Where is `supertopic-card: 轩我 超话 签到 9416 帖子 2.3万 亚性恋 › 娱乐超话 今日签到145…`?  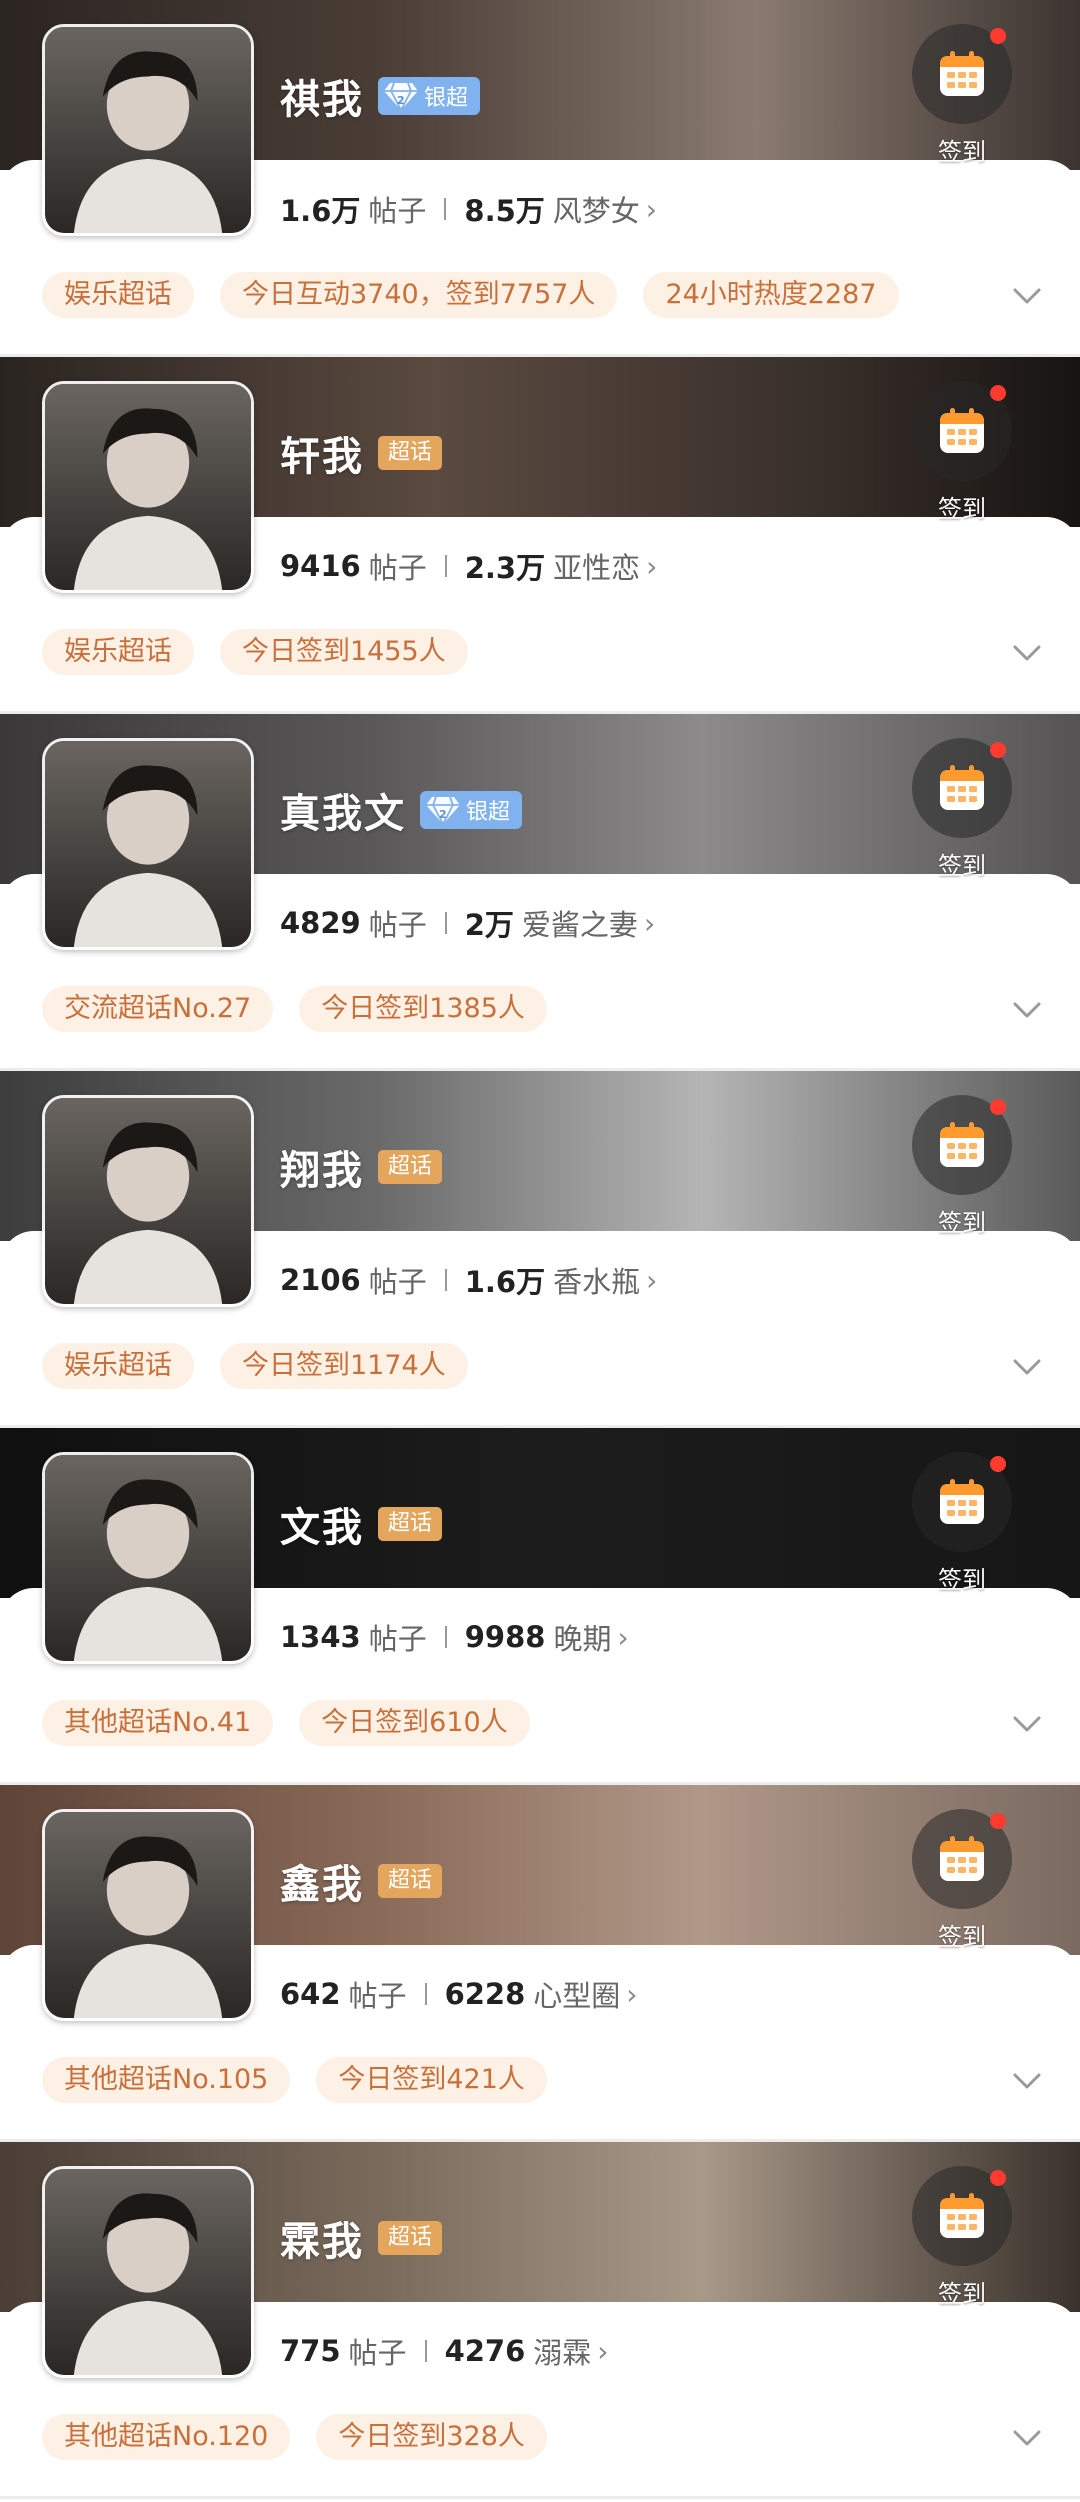 supertopic-card: 轩我 超话 签到 9416 帖子 2.3万 亚性恋 › 娱乐超话 今日签到145… is located at coordinates (540, 535).